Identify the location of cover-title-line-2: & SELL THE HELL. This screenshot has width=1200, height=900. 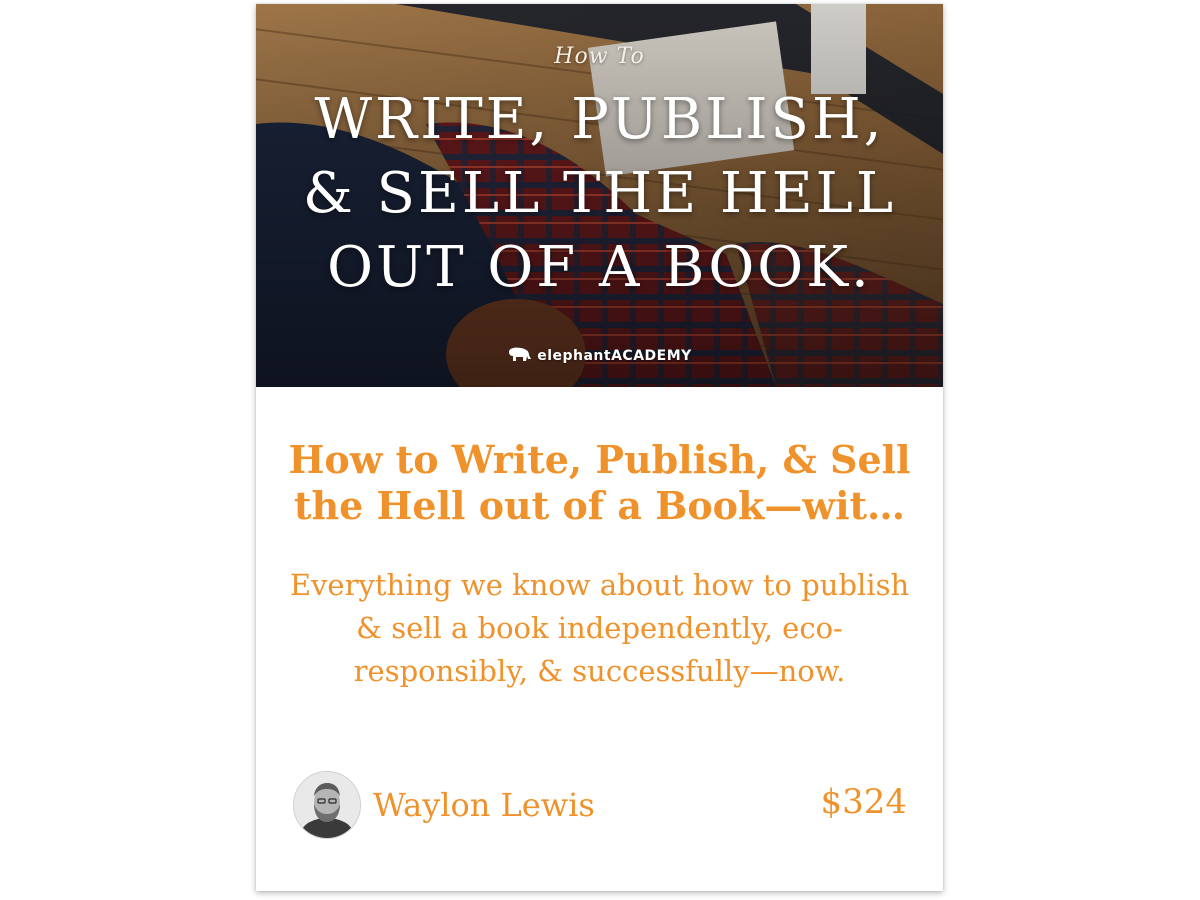
(599, 193).